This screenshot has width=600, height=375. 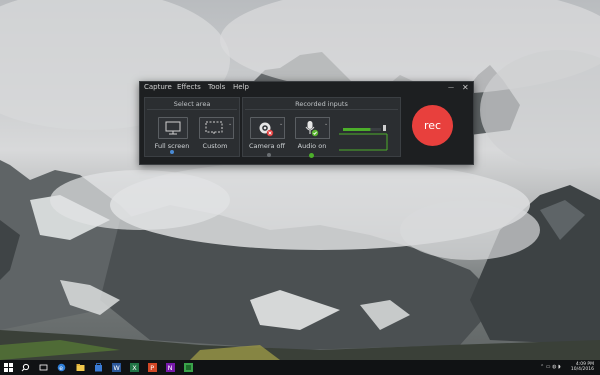 I want to click on menu-help: Help, so click(x=241, y=87).